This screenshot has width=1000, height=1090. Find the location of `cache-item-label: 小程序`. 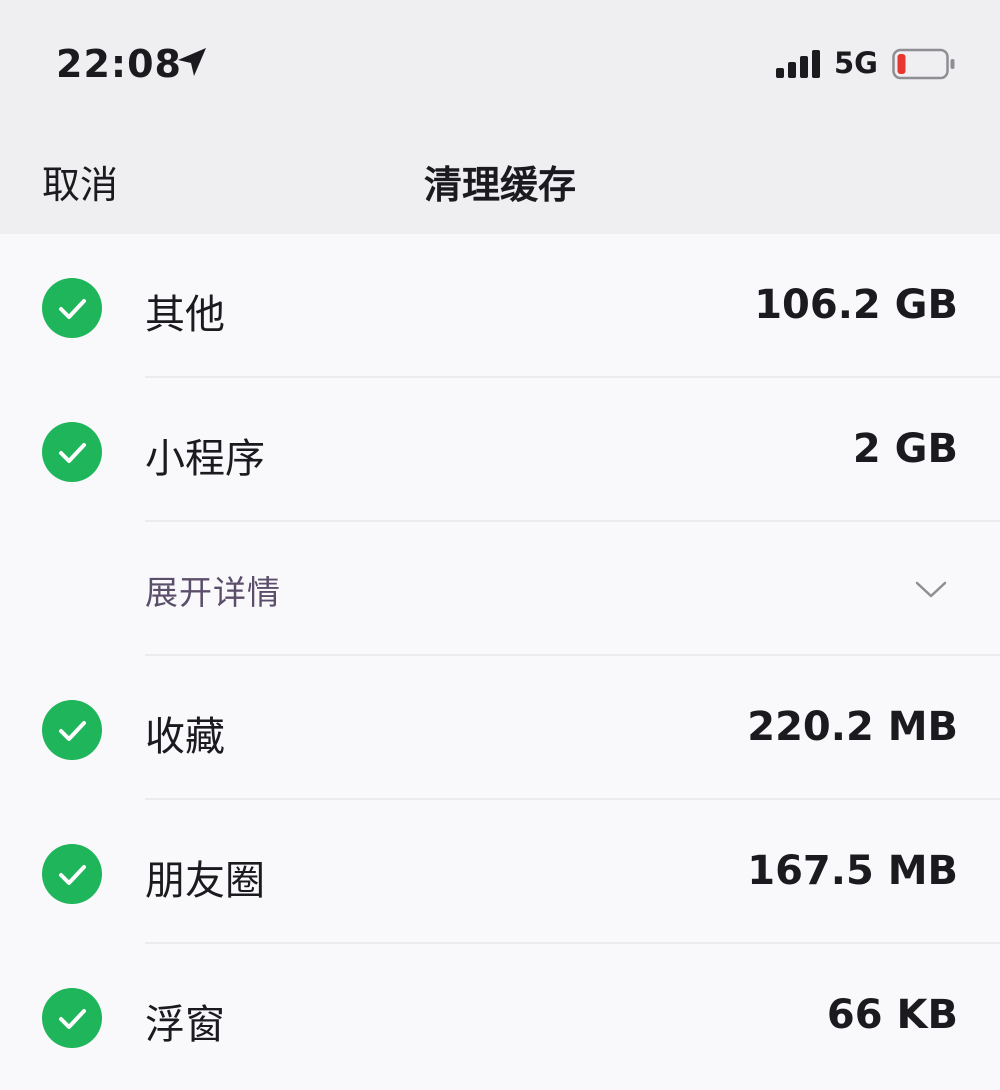

cache-item-label: 小程序 is located at coordinates (205, 459).